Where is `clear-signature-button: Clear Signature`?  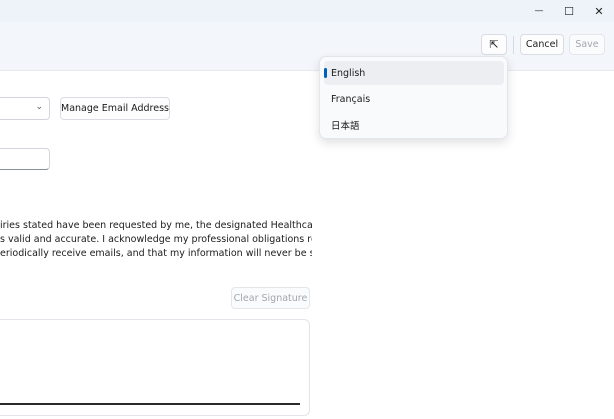
clear-signature-button: Clear Signature is located at coordinates (270, 298).